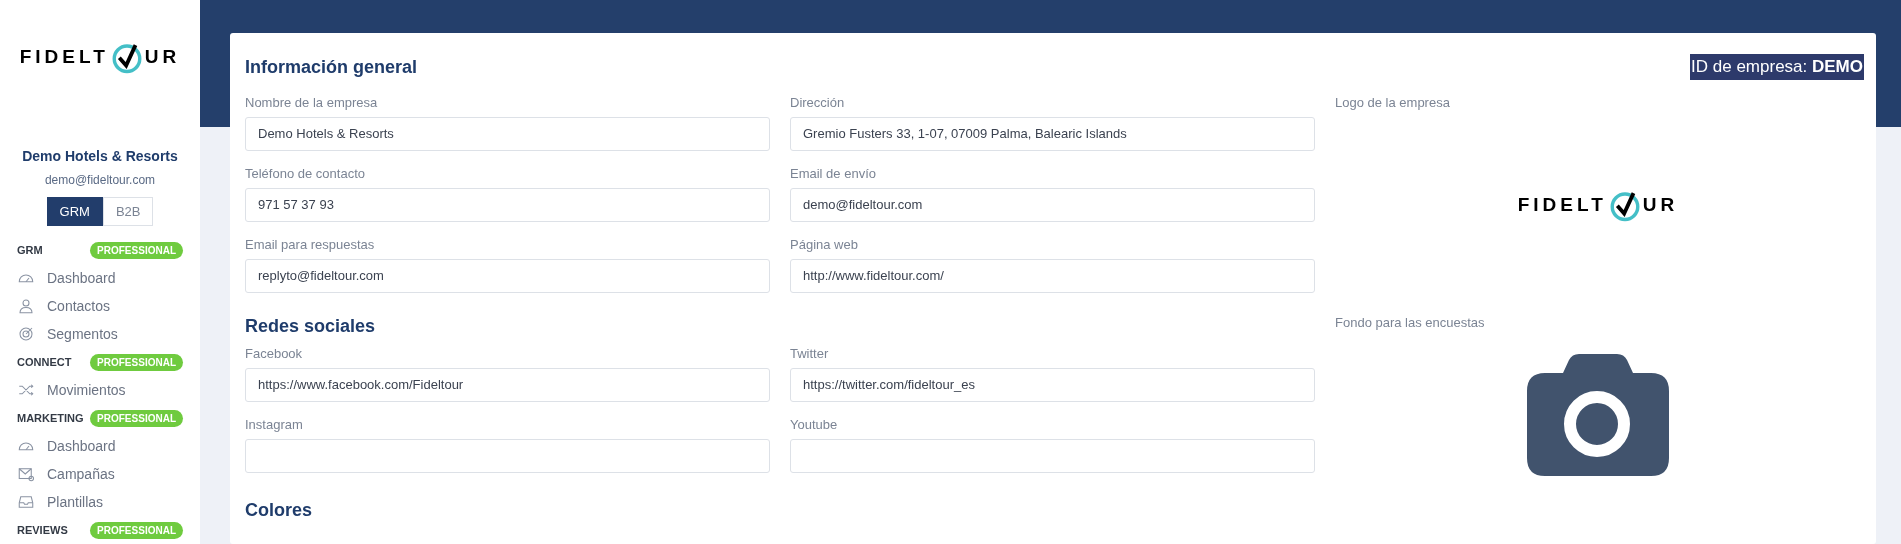 This screenshot has width=1901, height=544. Describe the element at coordinates (100, 156) in the screenshot. I see `company-name: Demo Hotels & Resorts` at that location.